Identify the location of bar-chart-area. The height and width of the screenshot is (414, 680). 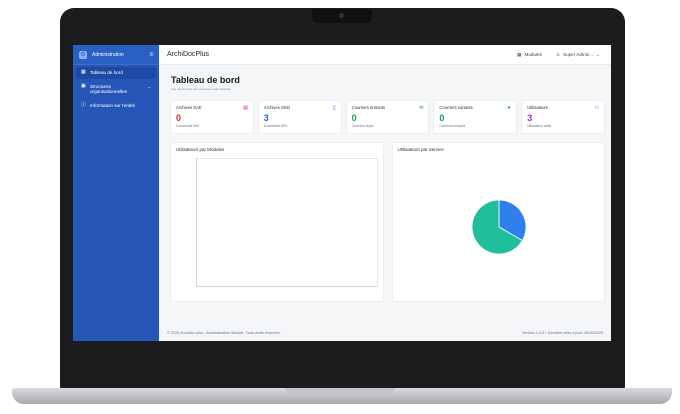
(287, 222).